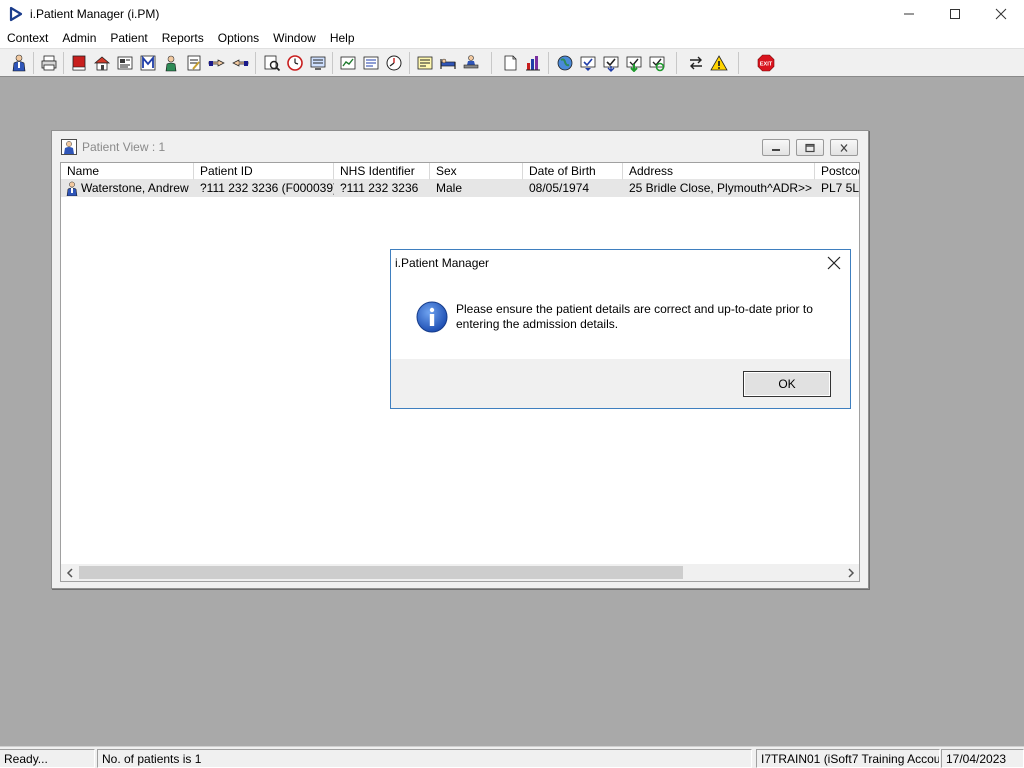 This screenshot has height=768, width=1024. Describe the element at coordinates (721, 188) in the screenshot. I see `cell-address: 25 Bridle Close, Plymouth^ADR>>` at that location.